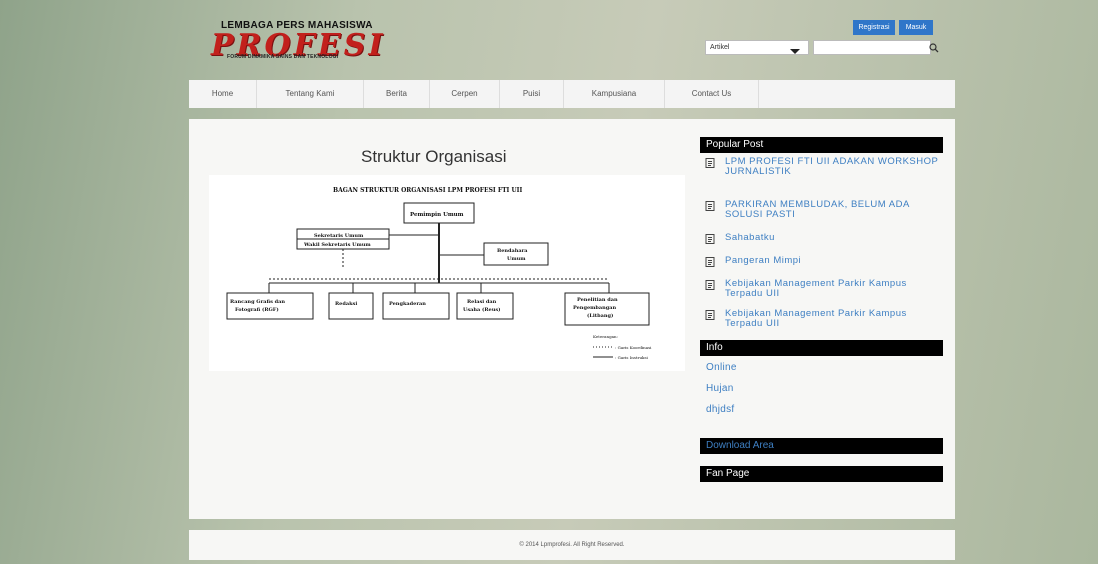 This screenshot has width=1098, height=564. What do you see at coordinates (346, 304) in the screenshot?
I see `label-redaksi: Redaksi` at bounding box center [346, 304].